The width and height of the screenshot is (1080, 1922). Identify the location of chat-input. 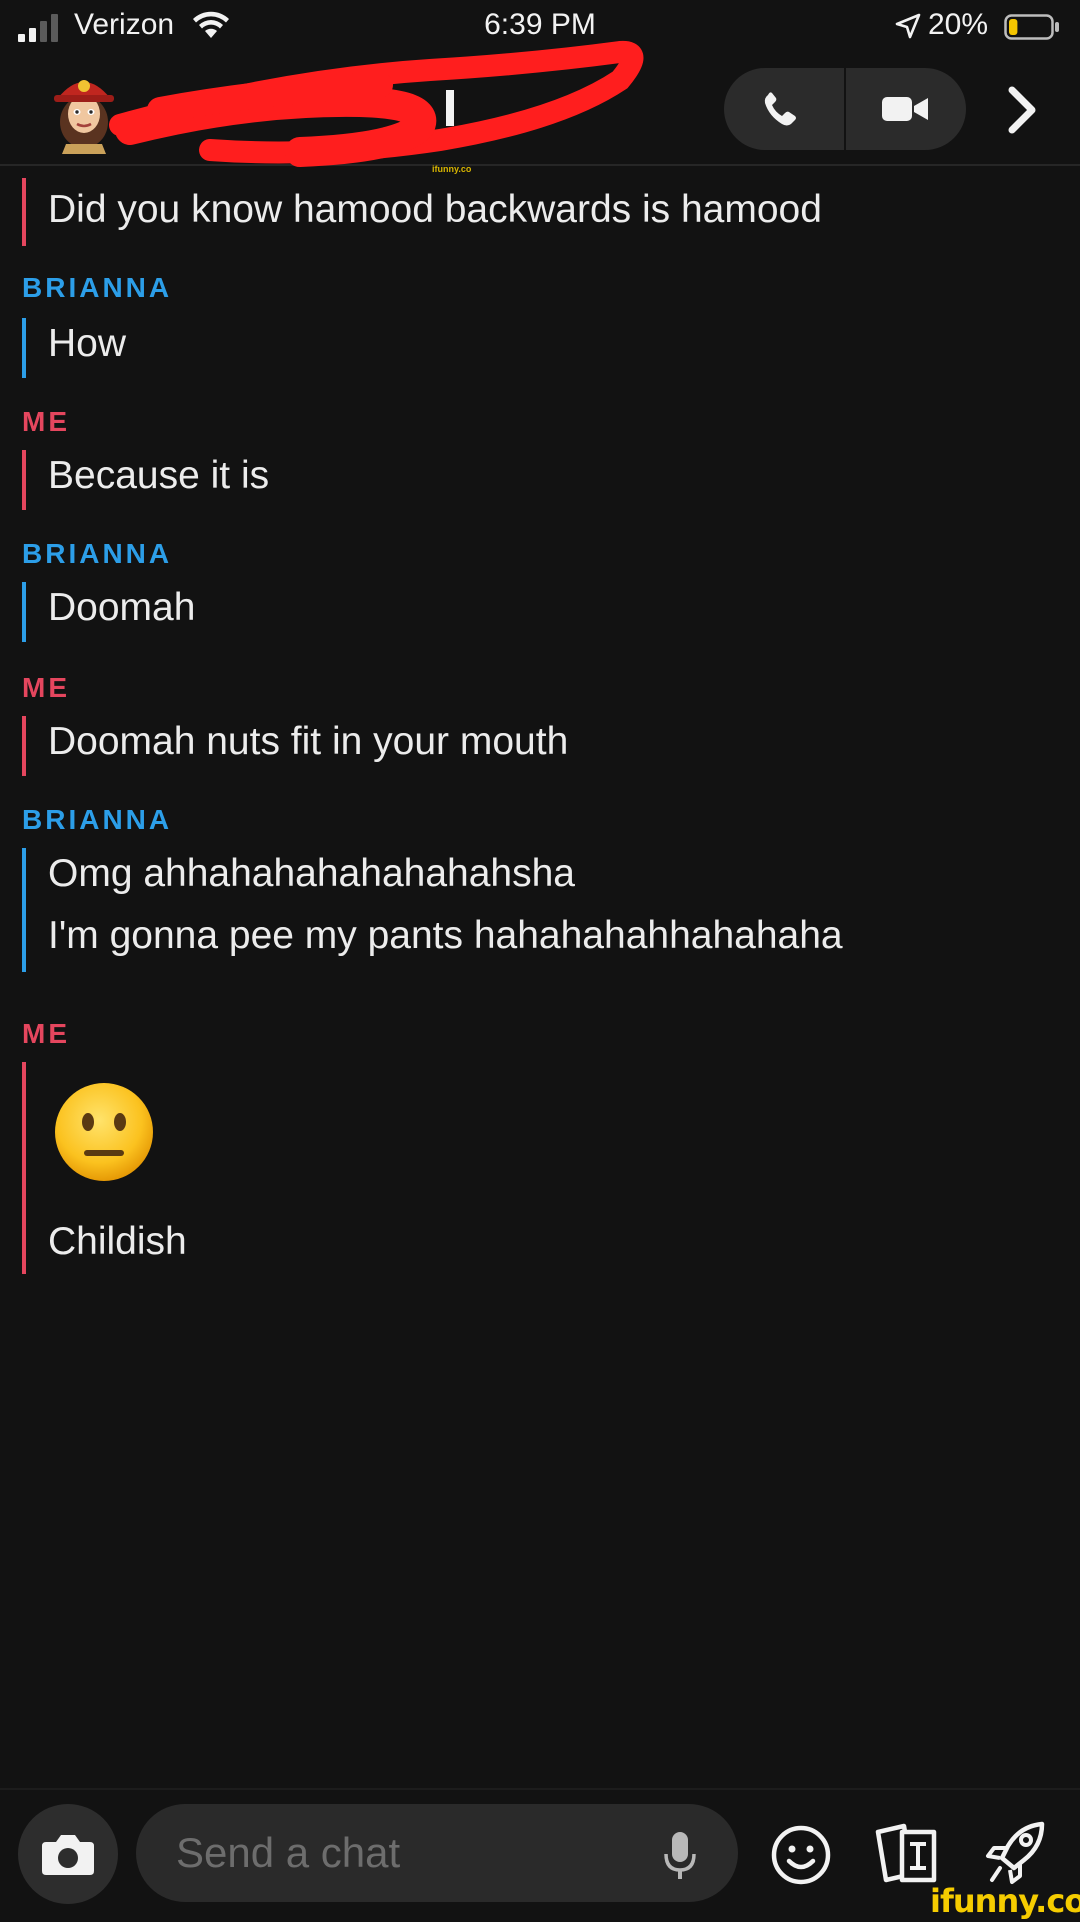
(437, 1853).